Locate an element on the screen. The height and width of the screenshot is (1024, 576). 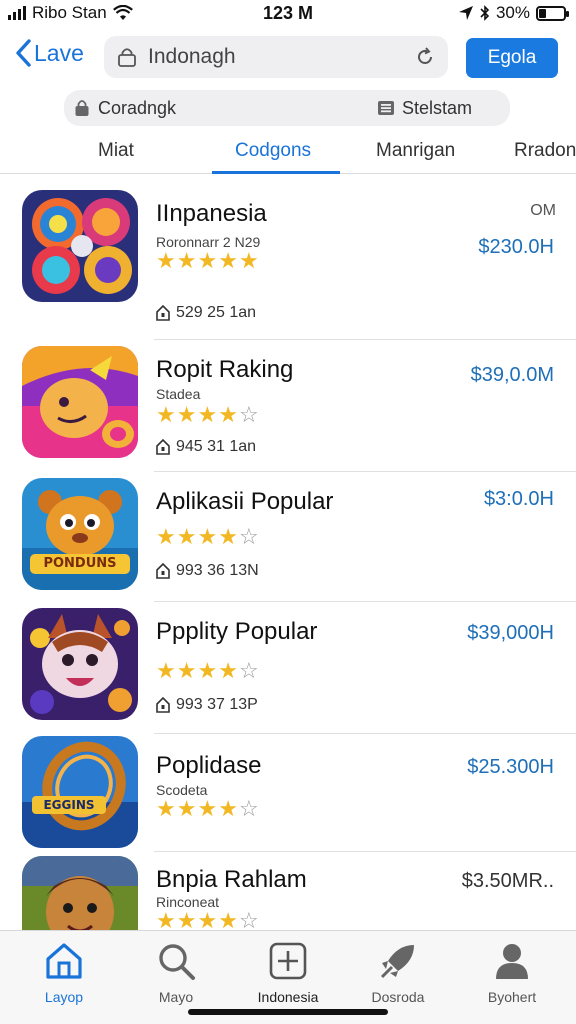
tab-underline is located at coordinates (276, 172).